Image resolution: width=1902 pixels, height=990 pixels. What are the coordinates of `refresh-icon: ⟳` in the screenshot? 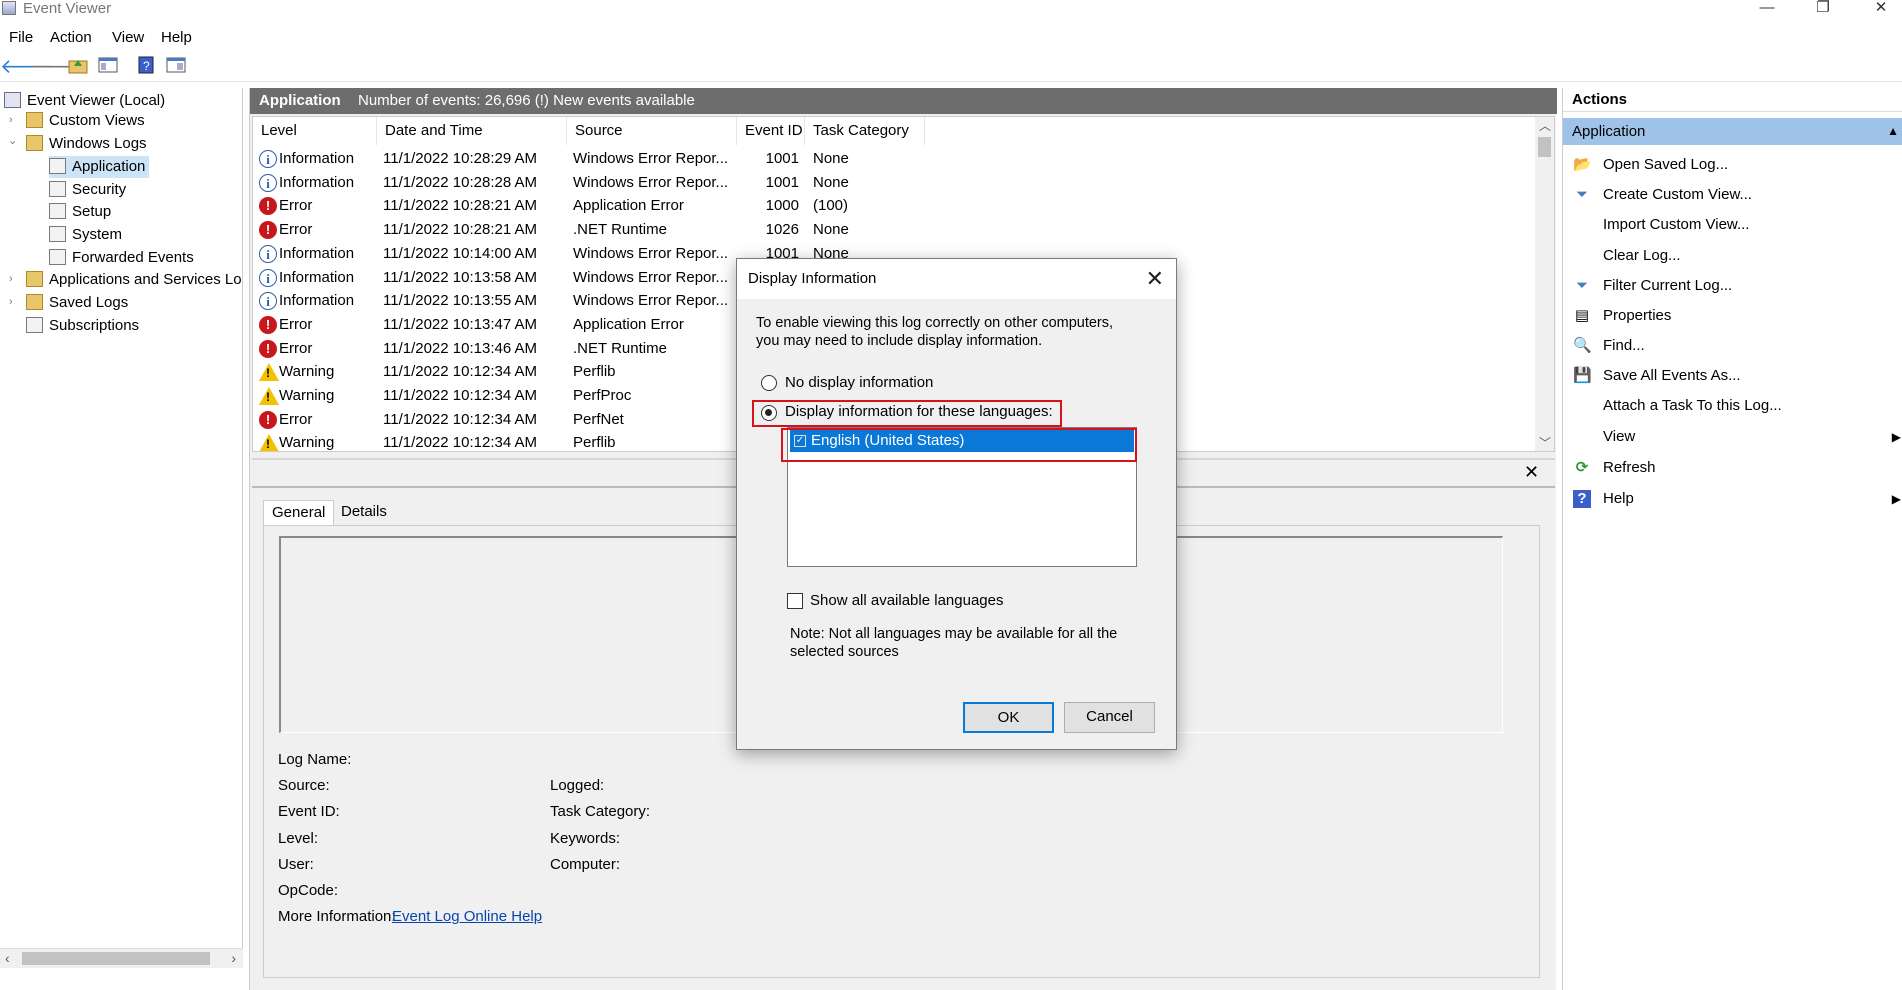 It's located at (1582, 467).